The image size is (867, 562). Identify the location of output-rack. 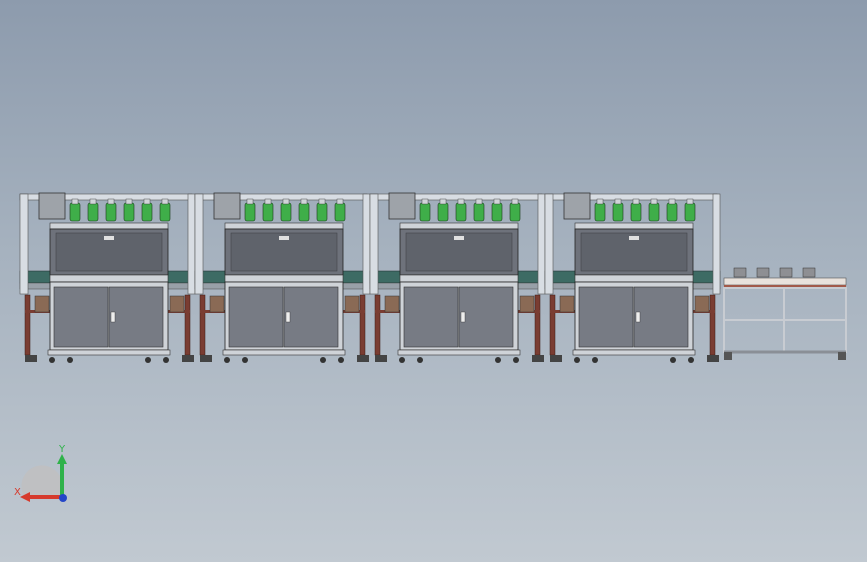
(785, 313).